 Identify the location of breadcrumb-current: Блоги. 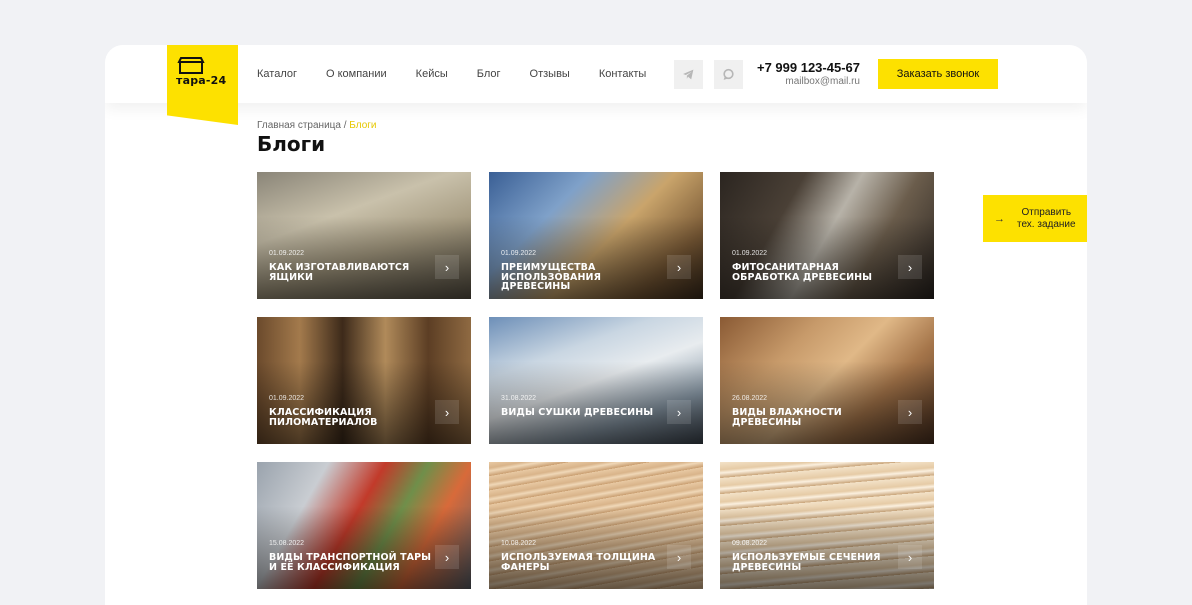
(363, 125).